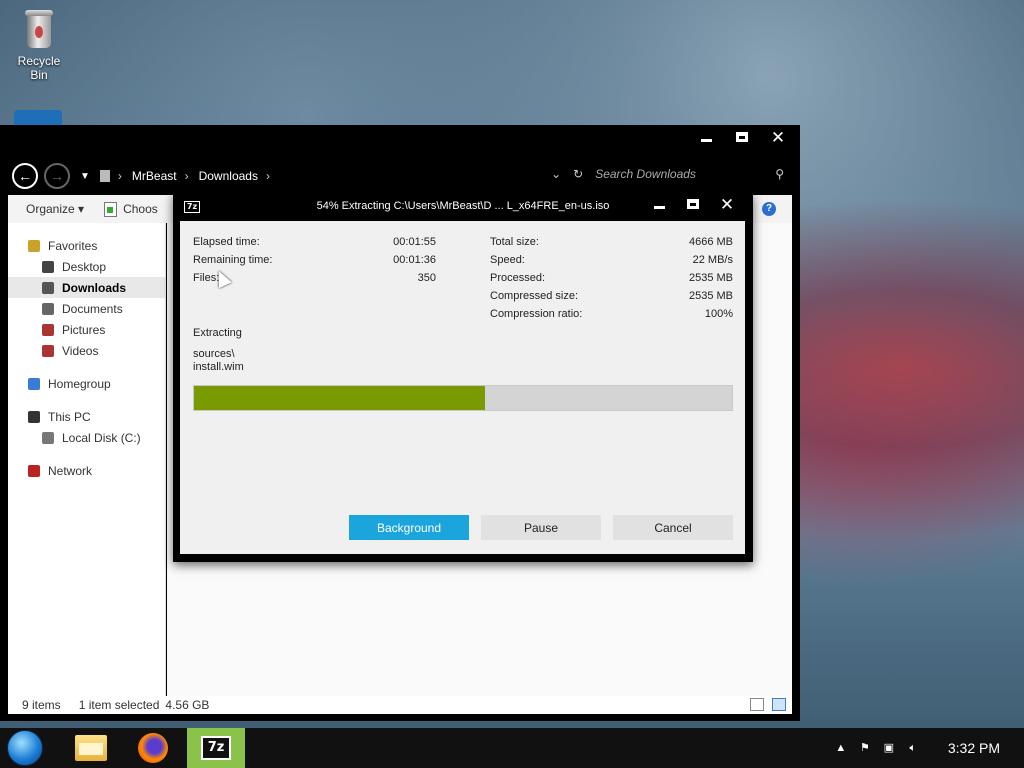  Describe the element at coordinates (659, 207) in the screenshot. I see `minimize-icon` at that location.